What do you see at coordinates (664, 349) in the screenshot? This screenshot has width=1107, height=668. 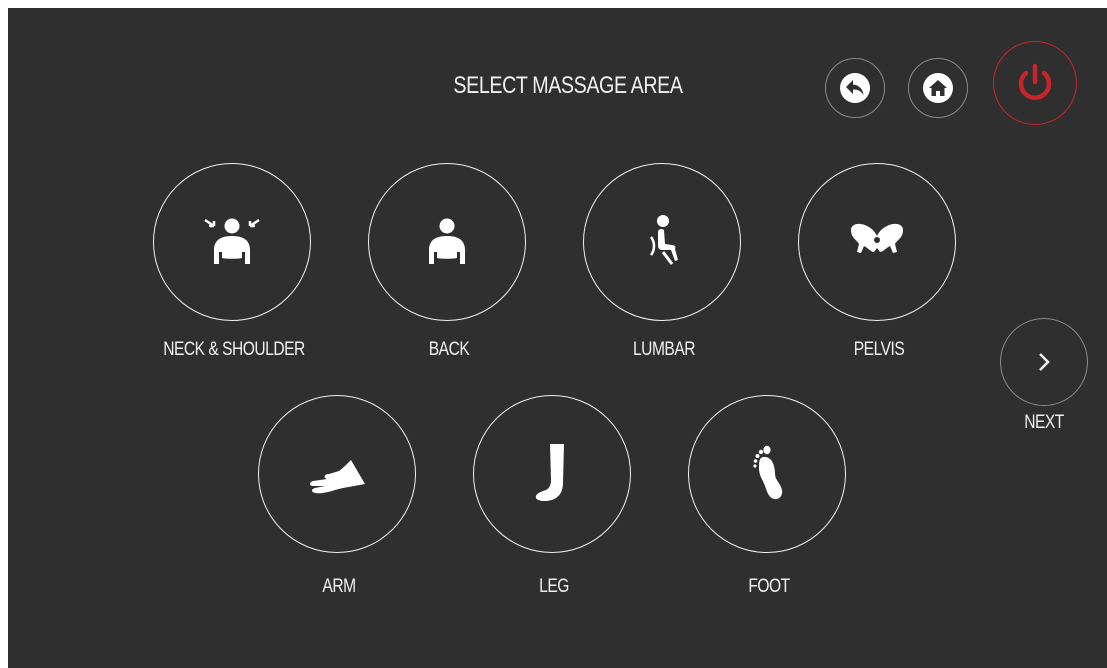 I see `lumbar-label: LUMBAR` at bounding box center [664, 349].